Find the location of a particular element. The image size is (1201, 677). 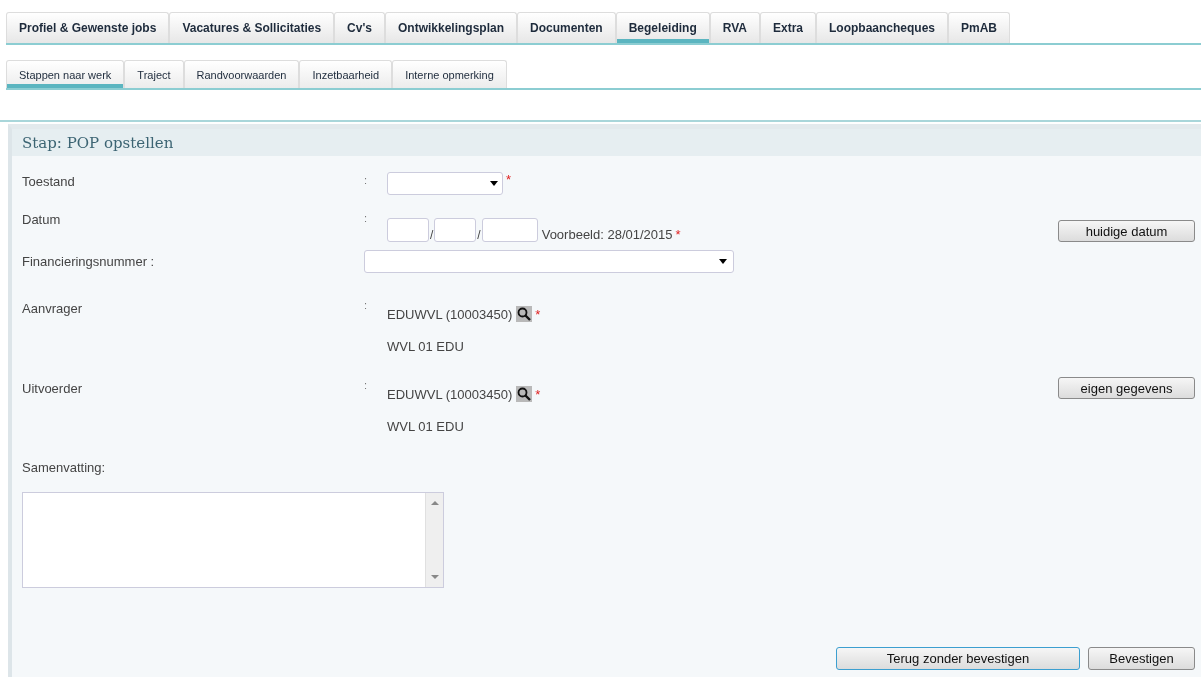

tab: PmAB is located at coordinates (979, 27).